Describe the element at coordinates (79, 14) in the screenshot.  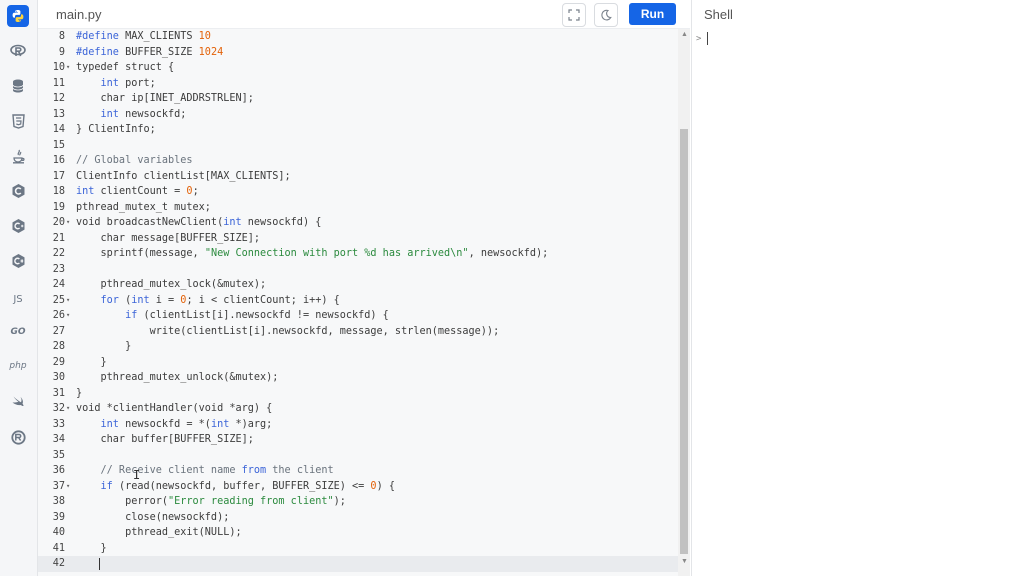
I see `file-tab: main.py` at that location.